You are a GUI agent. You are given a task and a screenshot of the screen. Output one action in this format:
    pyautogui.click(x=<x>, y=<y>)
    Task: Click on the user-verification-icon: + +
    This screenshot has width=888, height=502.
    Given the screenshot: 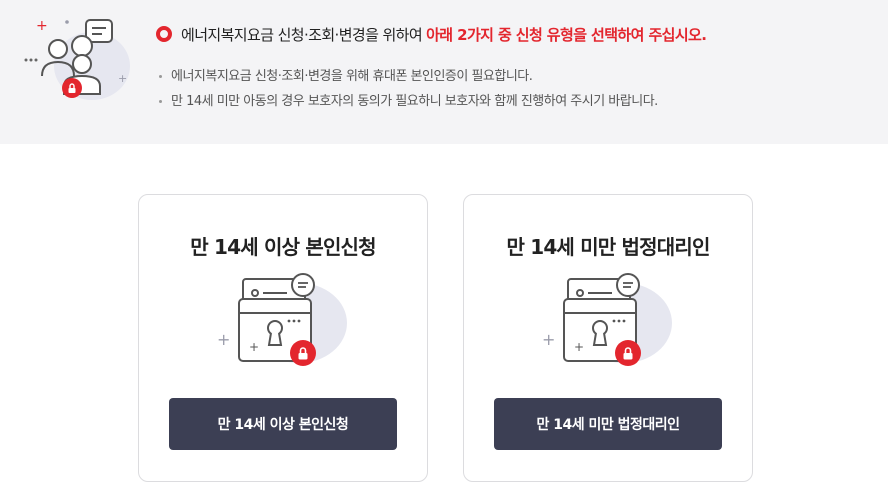 What is the action you would take?
    pyautogui.click(x=77, y=59)
    